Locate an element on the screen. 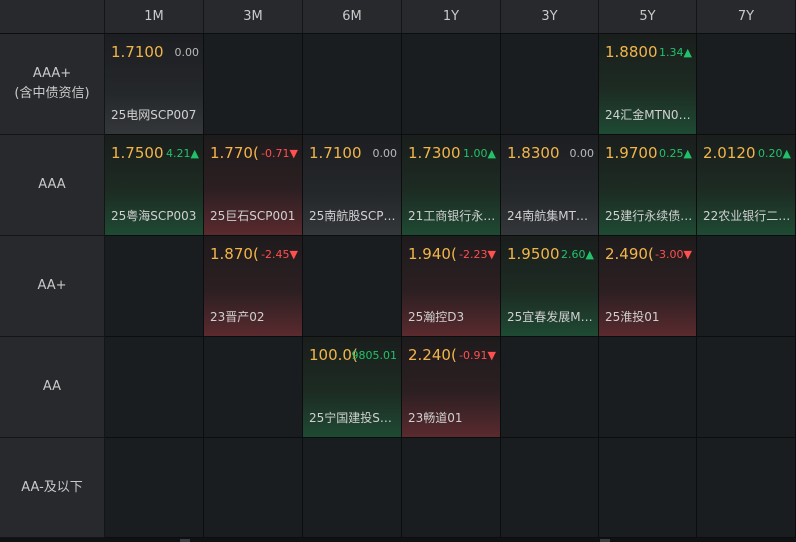 The height and width of the screenshot is (542, 796). row-header-aaa-plus: AAA+ (含中债资信) is located at coordinates (52, 84).